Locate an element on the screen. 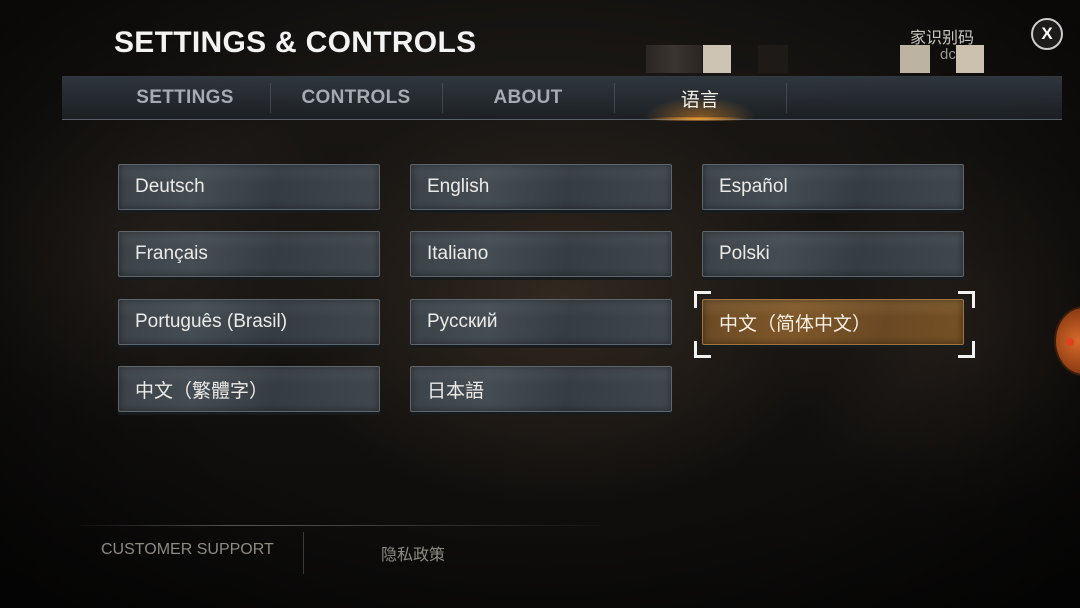 The width and height of the screenshot is (1080, 608). language-button-japanese: 日本語 is located at coordinates (541, 389).